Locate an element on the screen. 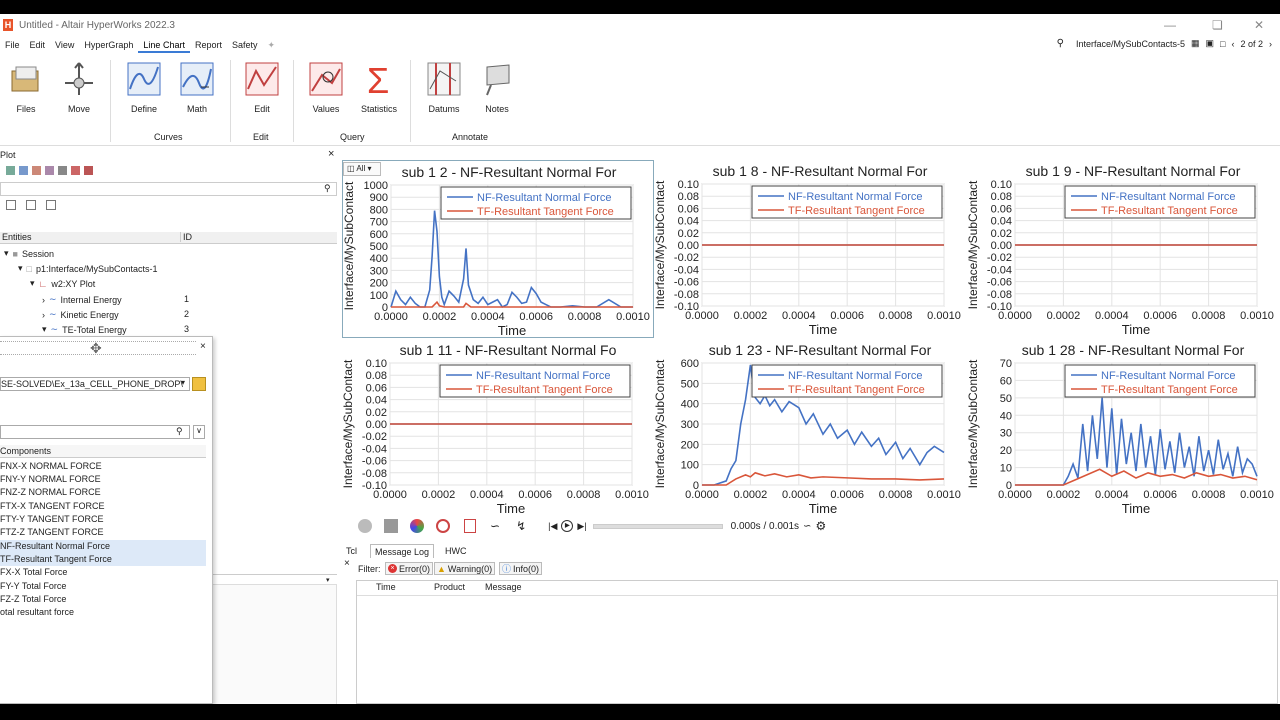  minimize-button: — is located at coordinates (1170, 25).